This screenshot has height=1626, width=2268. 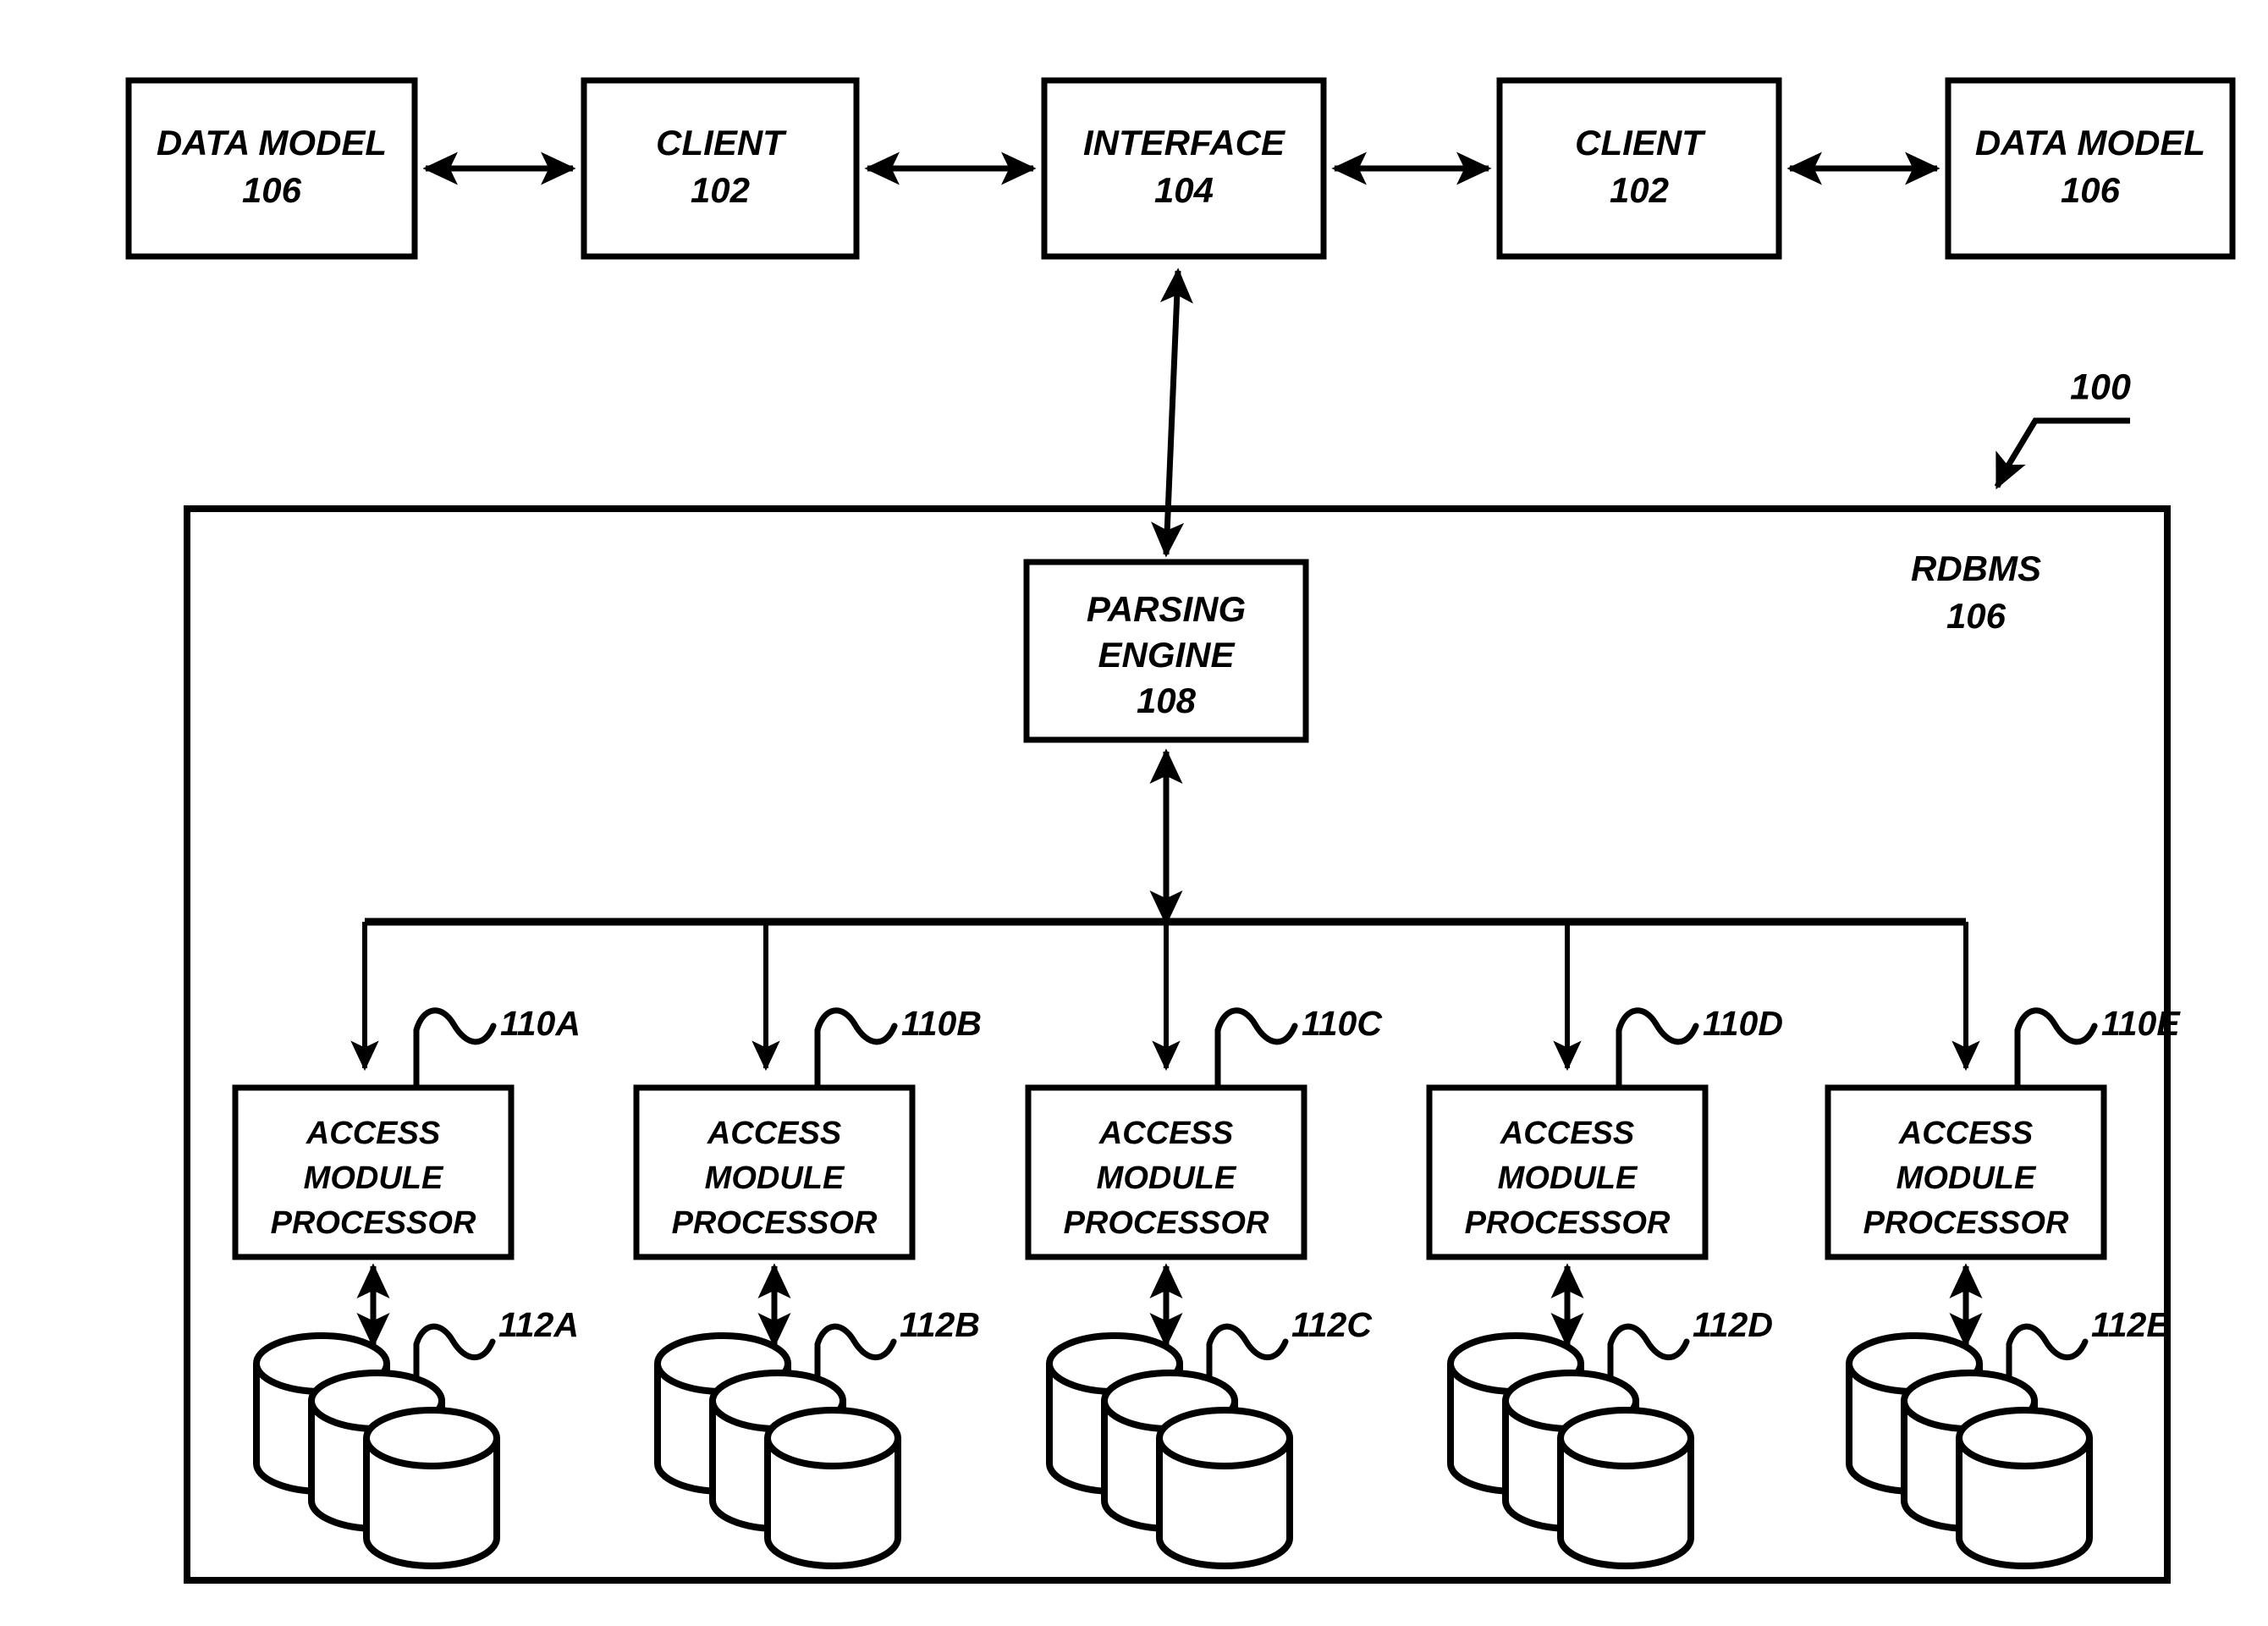 I want to click on node-data-model-right: DATA MODEL 106, so click(x=2091, y=169).